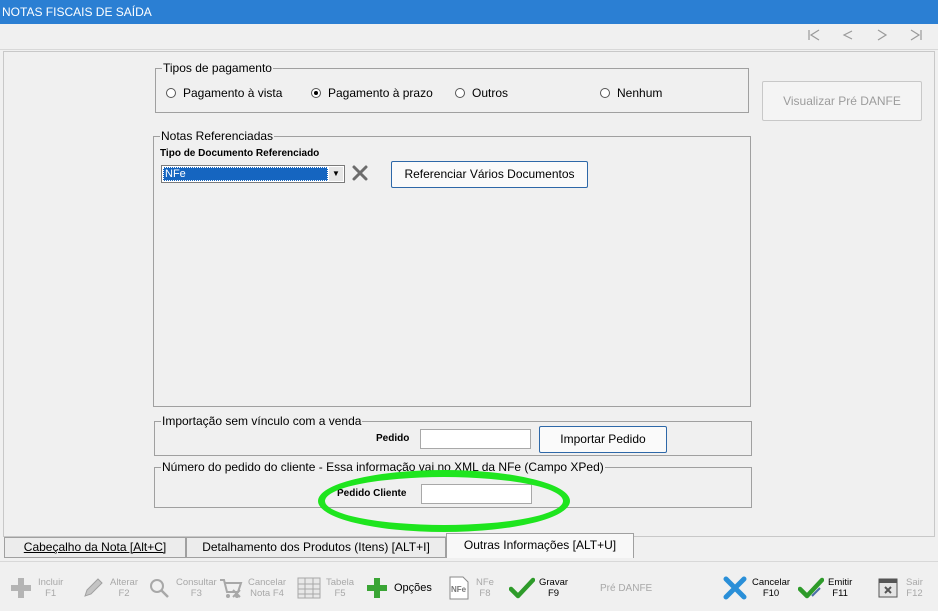 The height and width of the screenshot is (611, 938). I want to click on tab-label: Cabeçalho da Nota [Alt+C], so click(95, 547).